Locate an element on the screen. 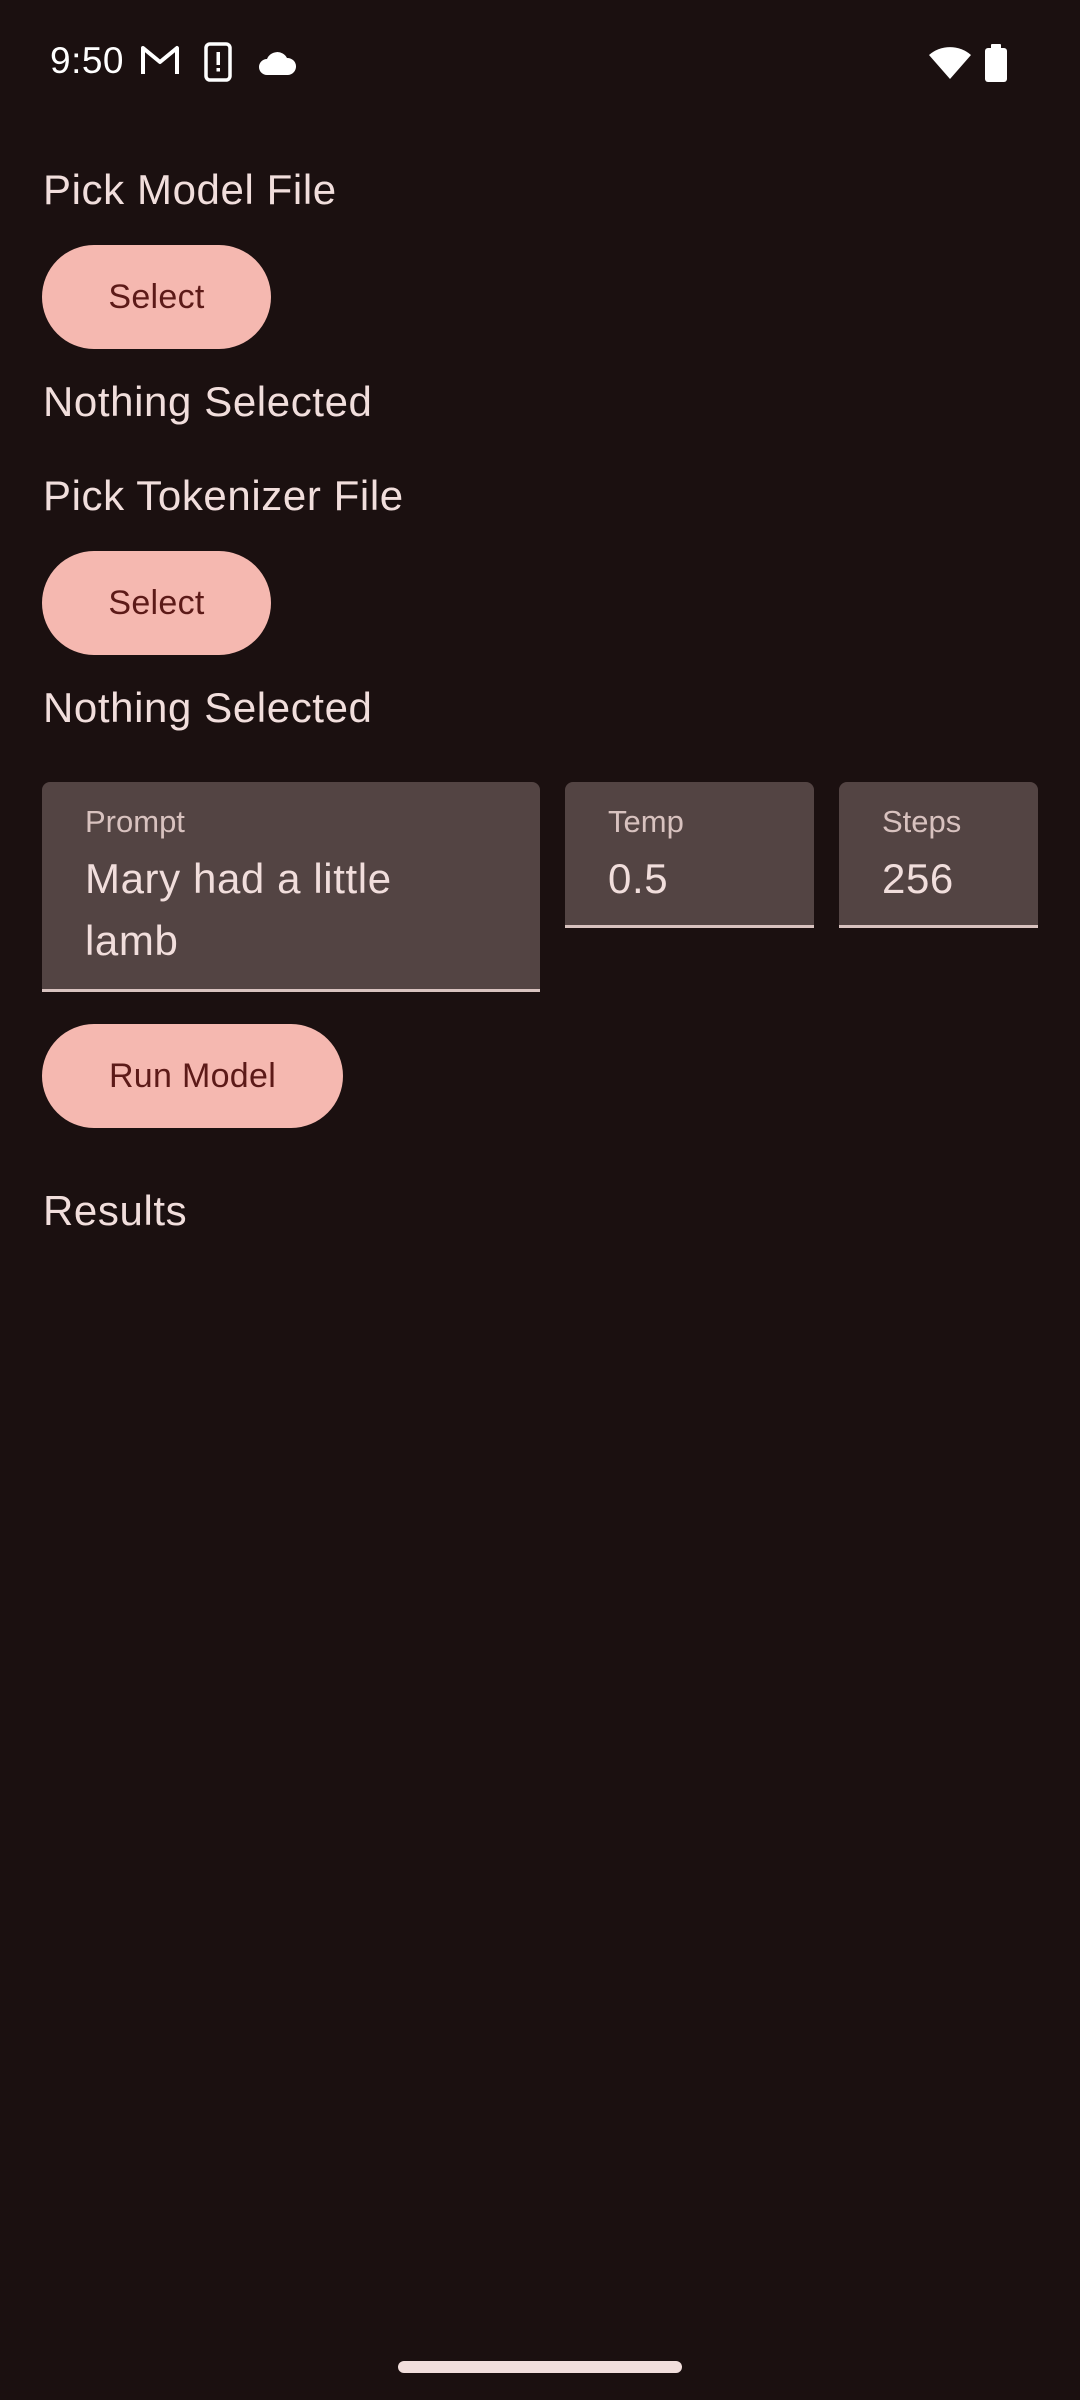 The image size is (1080, 2400). prompt-field-value: Mary had a little lamb is located at coordinates (238, 910).